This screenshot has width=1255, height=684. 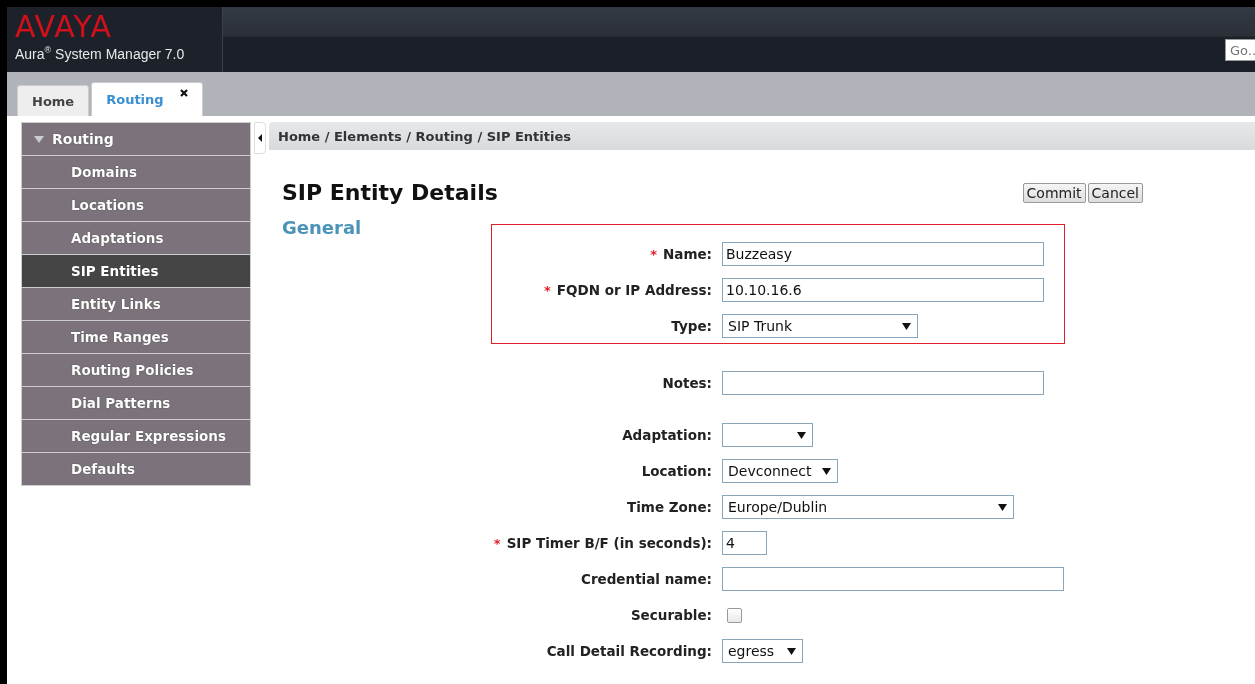 What do you see at coordinates (1240, 50) in the screenshot?
I see `search-field: Go..` at bounding box center [1240, 50].